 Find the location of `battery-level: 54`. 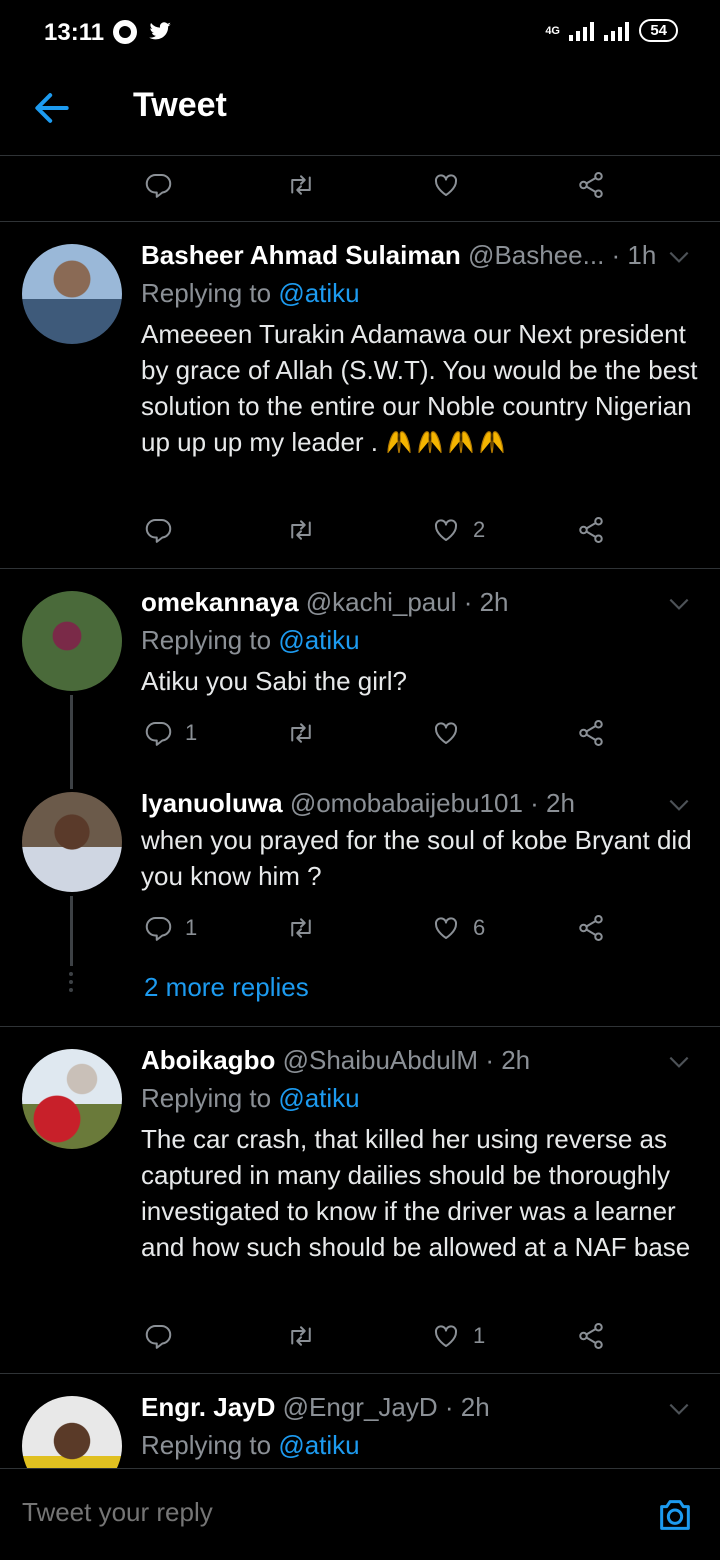

battery-level: 54 is located at coordinates (658, 30).